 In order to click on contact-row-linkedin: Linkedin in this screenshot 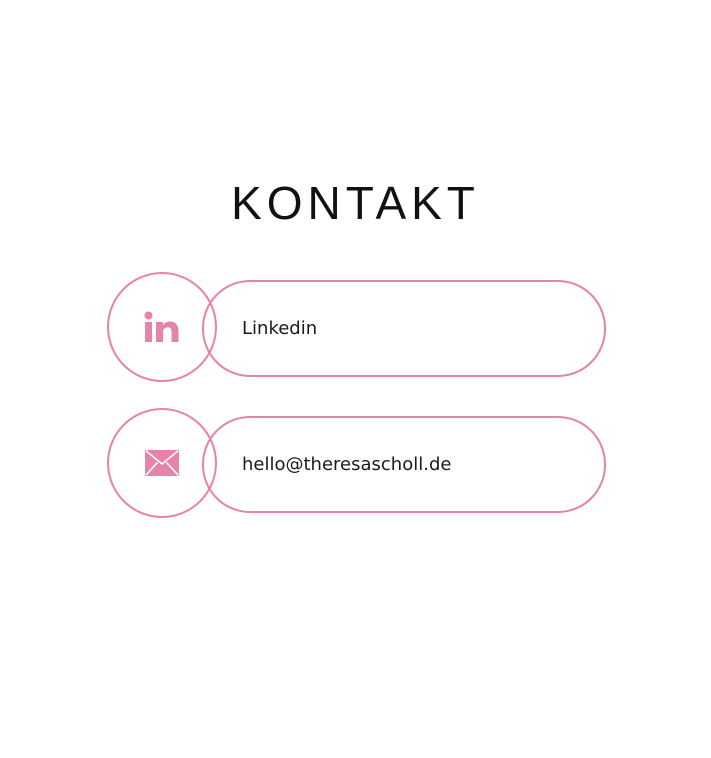, I will do `click(356, 328)`.